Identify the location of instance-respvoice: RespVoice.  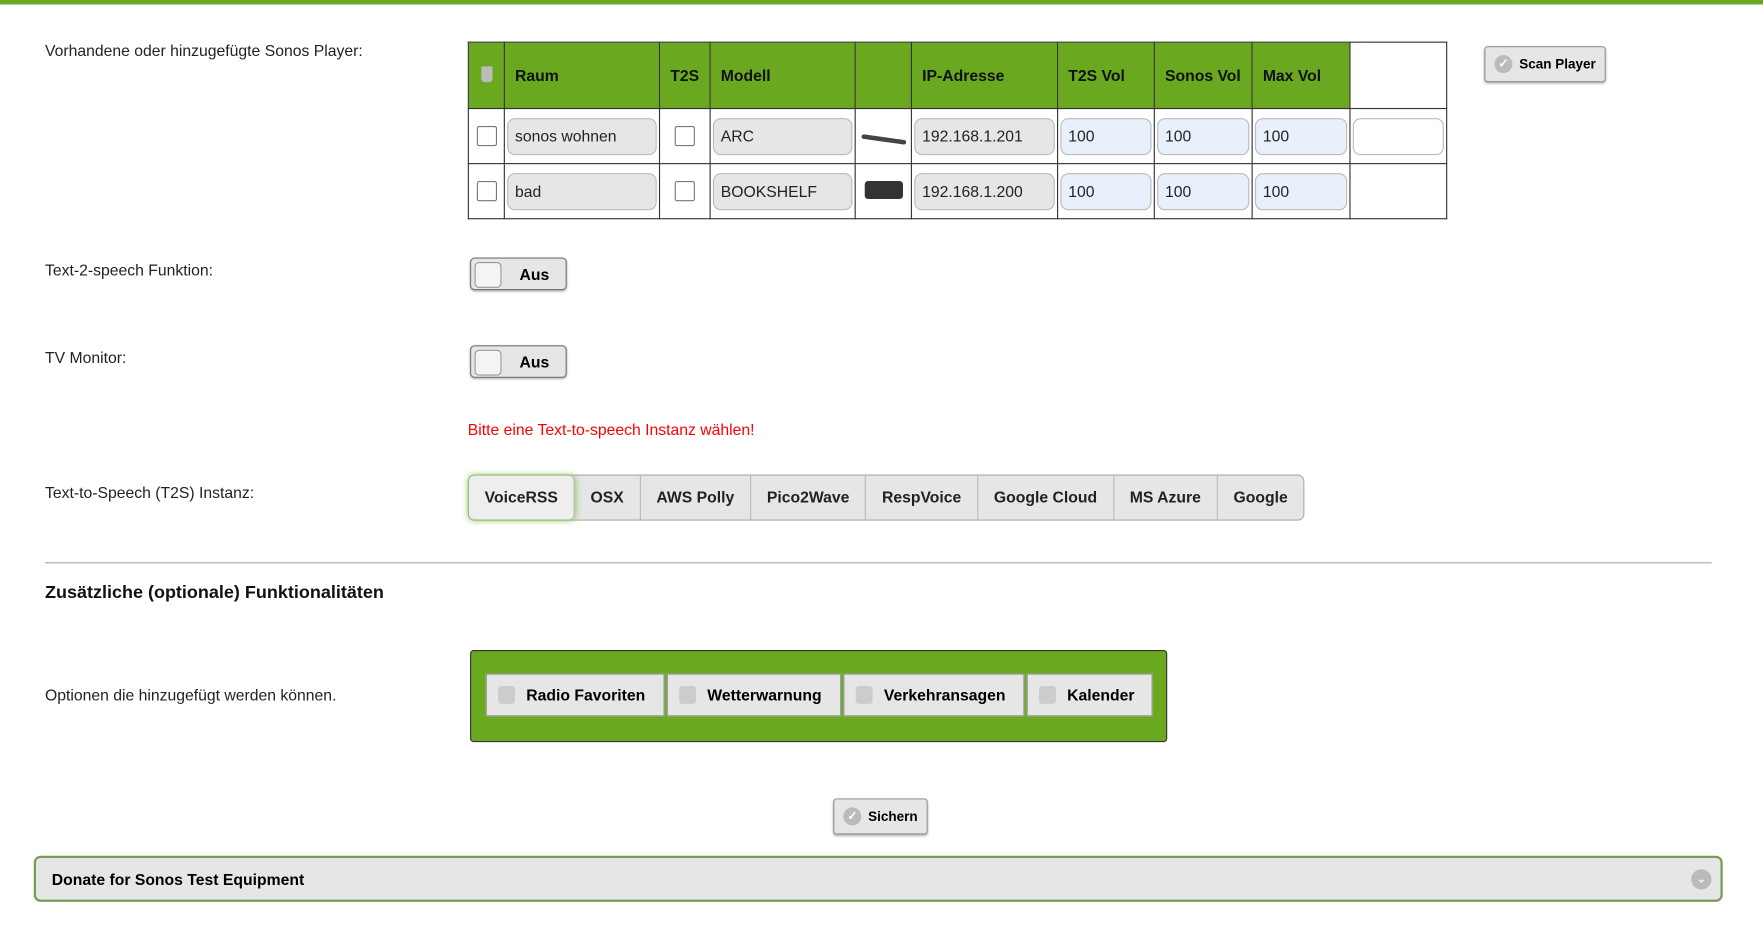
(922, 497).